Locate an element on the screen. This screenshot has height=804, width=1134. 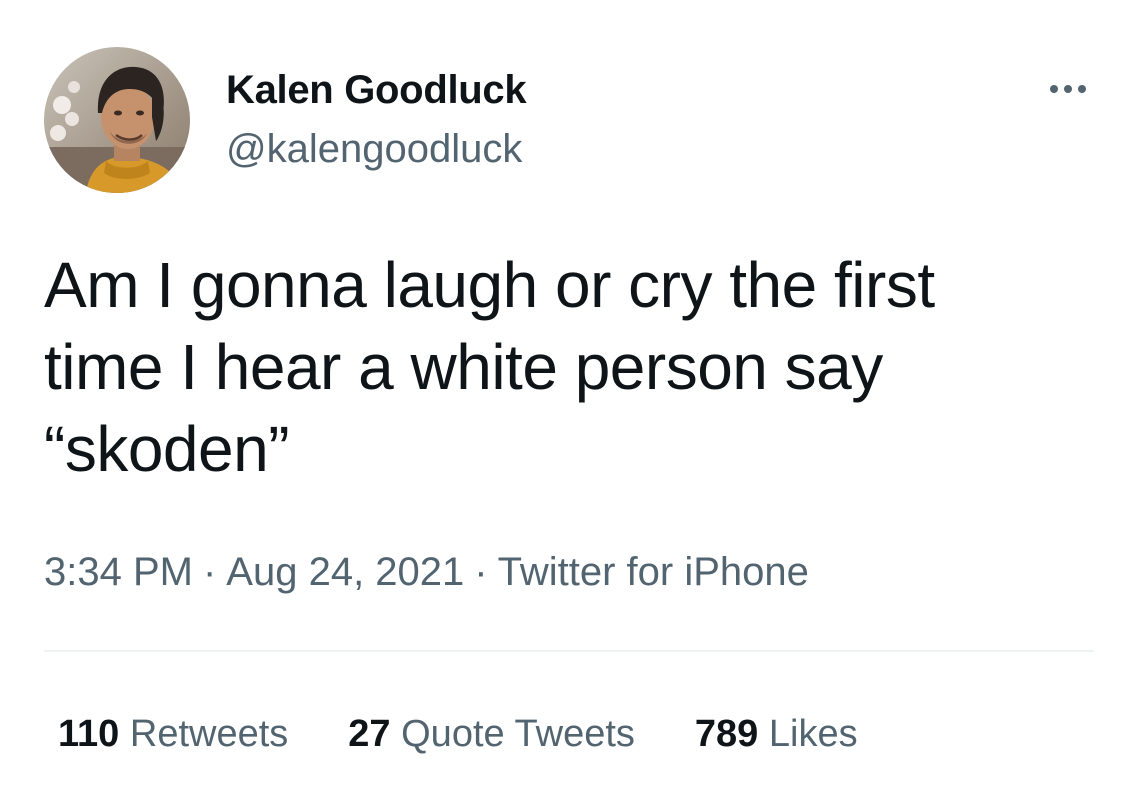
quote-tweets-stat: 27 Quote Tweets is located at coordinates (491, 734).